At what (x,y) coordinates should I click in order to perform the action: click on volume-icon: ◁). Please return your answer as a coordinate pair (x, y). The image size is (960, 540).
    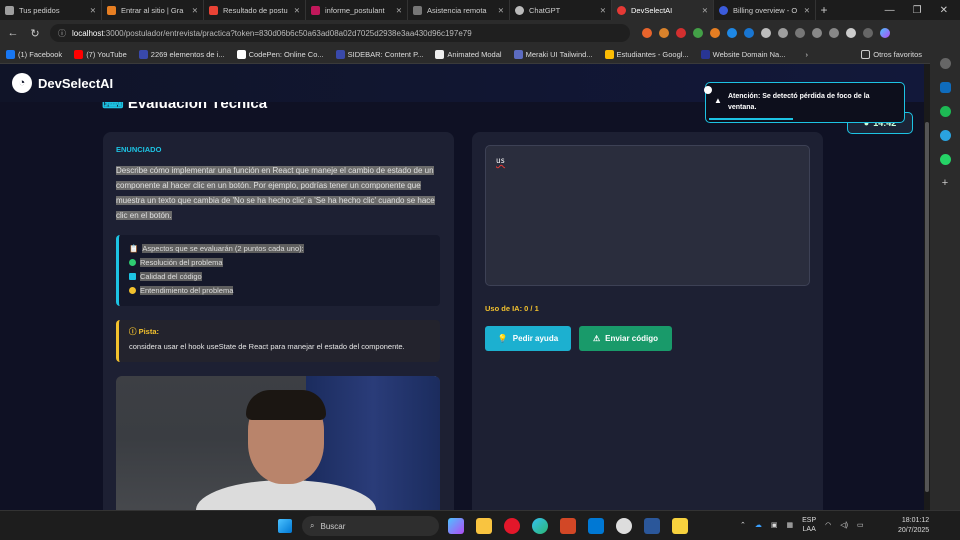
    Looking at the image, I should click on (844, 525).